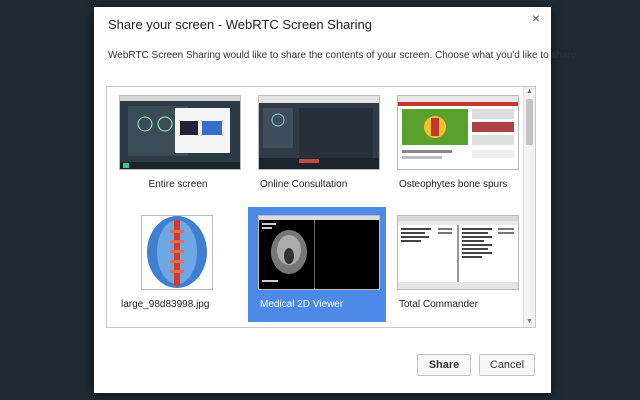  What do you see at coordinates (319, 132) in the screenshot?
I see `window-thumbnail` at bounding box center [319, 132].